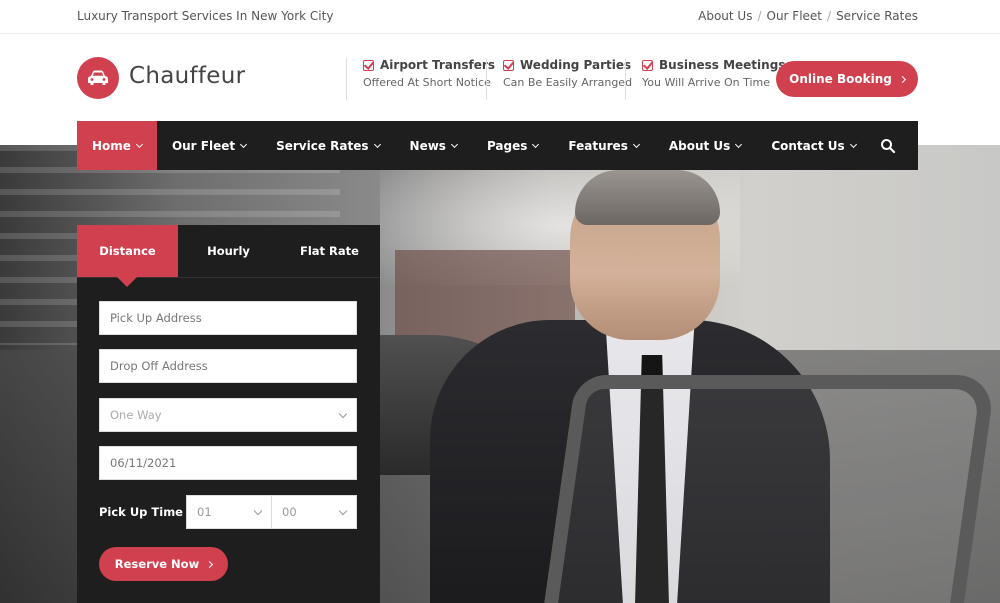  Describe the element at coordinates (203, 145) in the screenshot. I see `nav-item-label: Our Fleet` at that location.